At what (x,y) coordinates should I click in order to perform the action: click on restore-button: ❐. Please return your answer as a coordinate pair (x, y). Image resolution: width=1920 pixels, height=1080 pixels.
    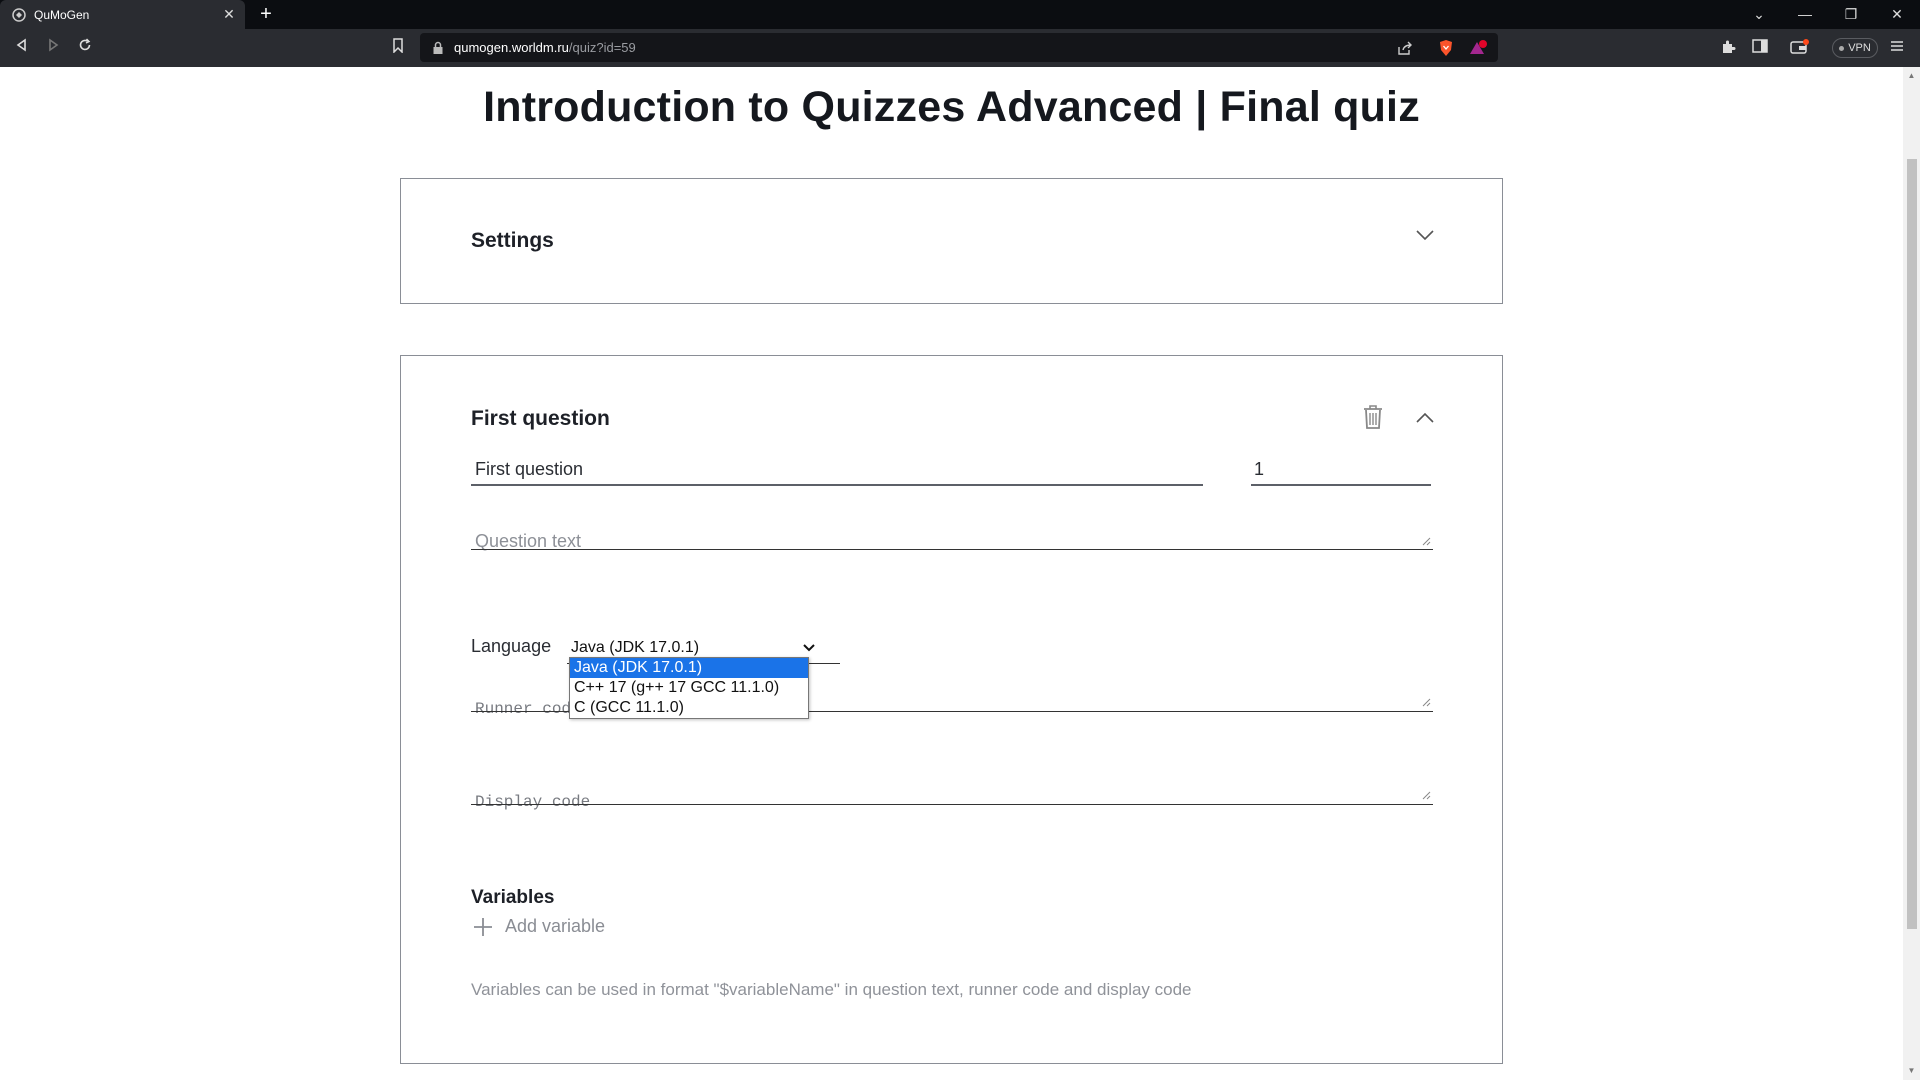
    Looking at the image, I should click on (1851, 14).